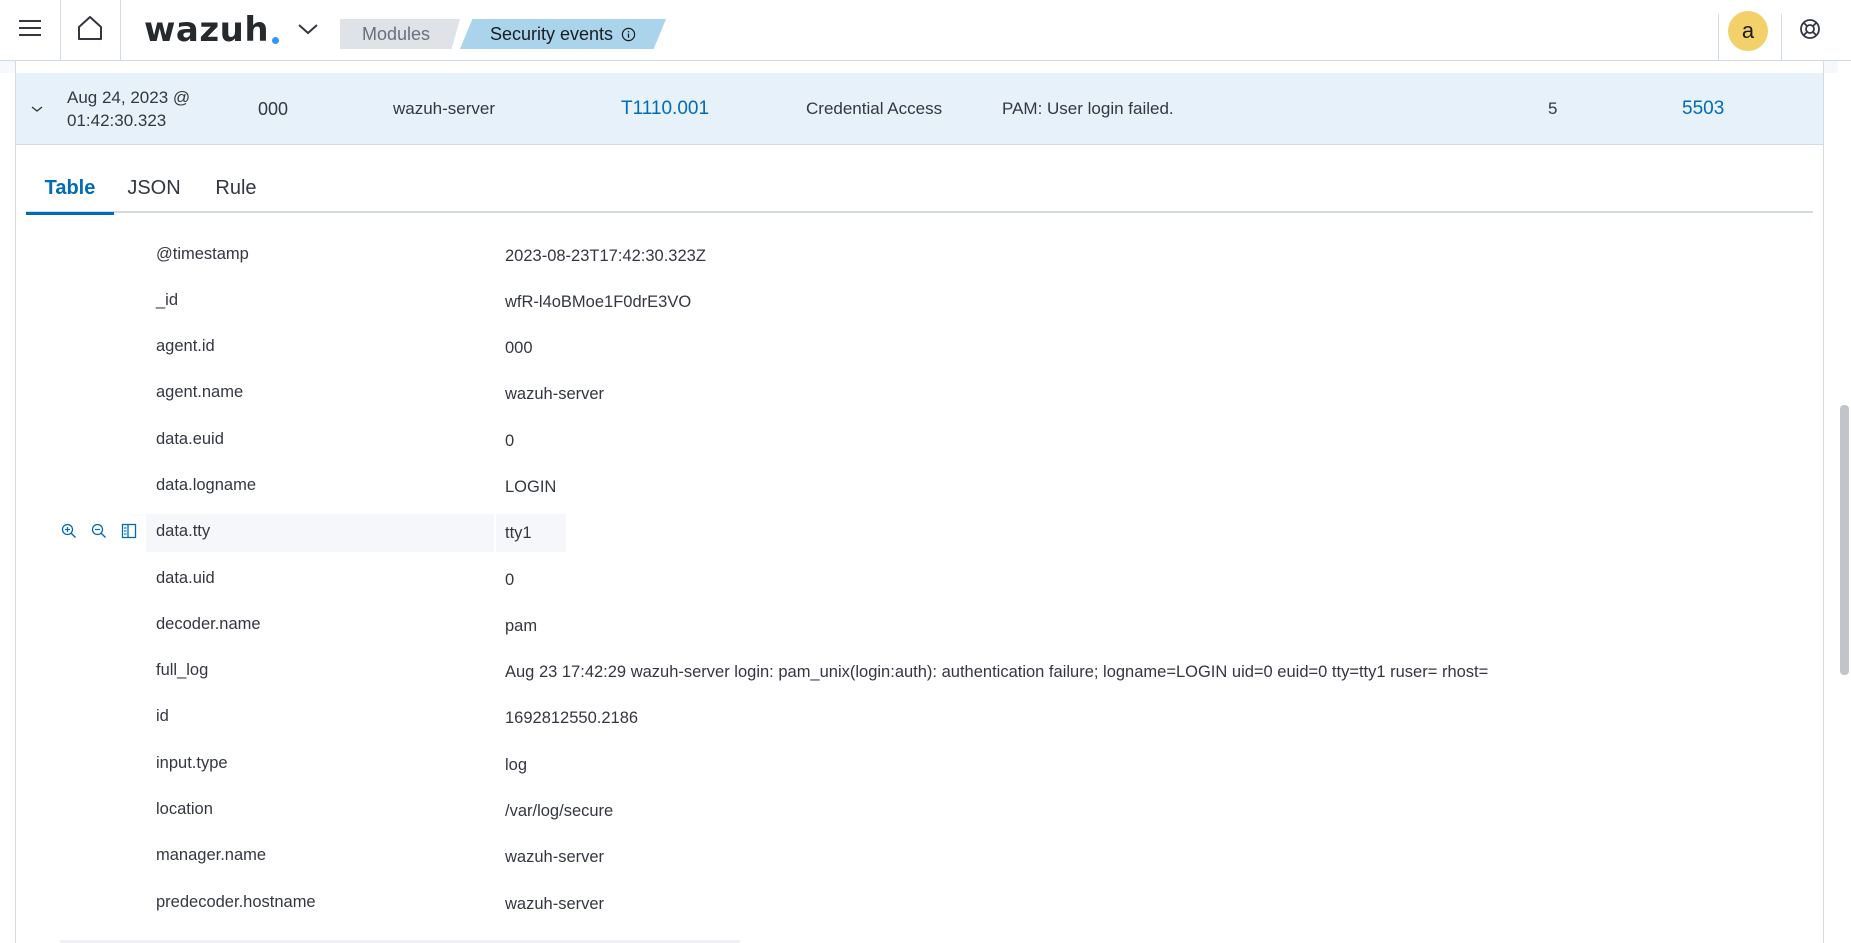 The height and width of the screenshot is (943, 1851). I want to click on field-row: data.logname LOGIN, so click(919, 487).